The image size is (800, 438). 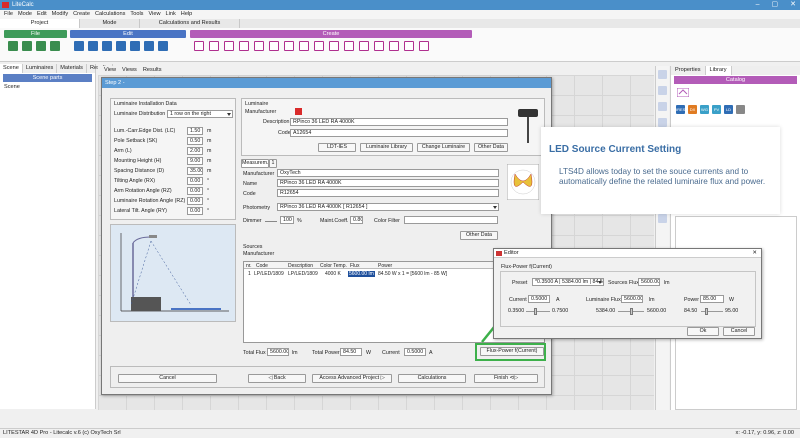 I want to click on advanced-project-button: Access Advanced Project ▷, so click(x=352, y=378).